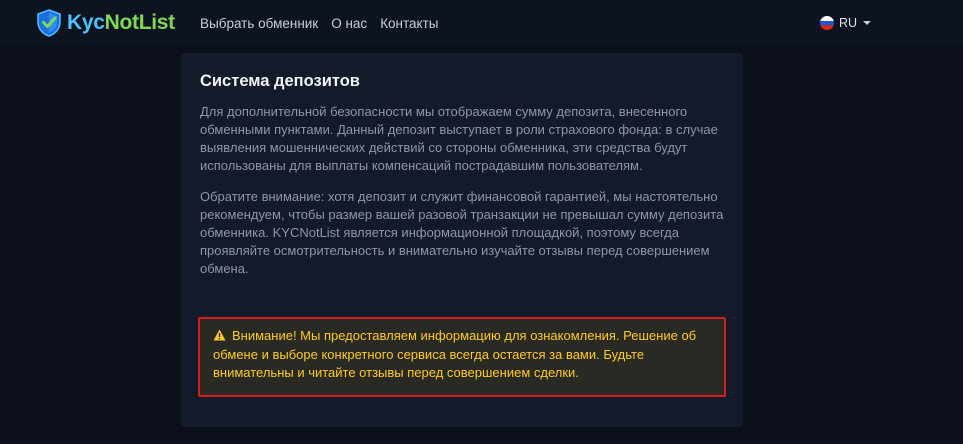  I want to click on brand-name: KycNotList, so click(121, 23).